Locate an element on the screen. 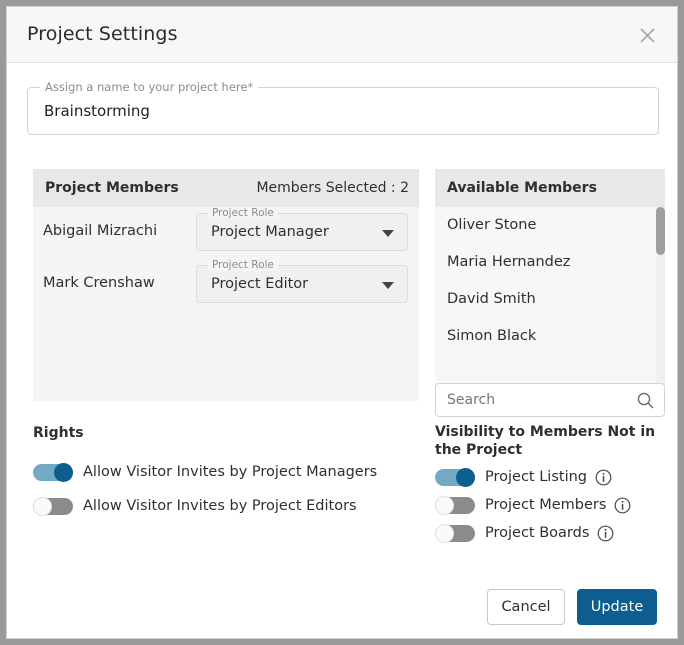 This screenshot has width=684, height=645. visibility-toggle-project-members: Project Members is located at coordinates (533, 505).